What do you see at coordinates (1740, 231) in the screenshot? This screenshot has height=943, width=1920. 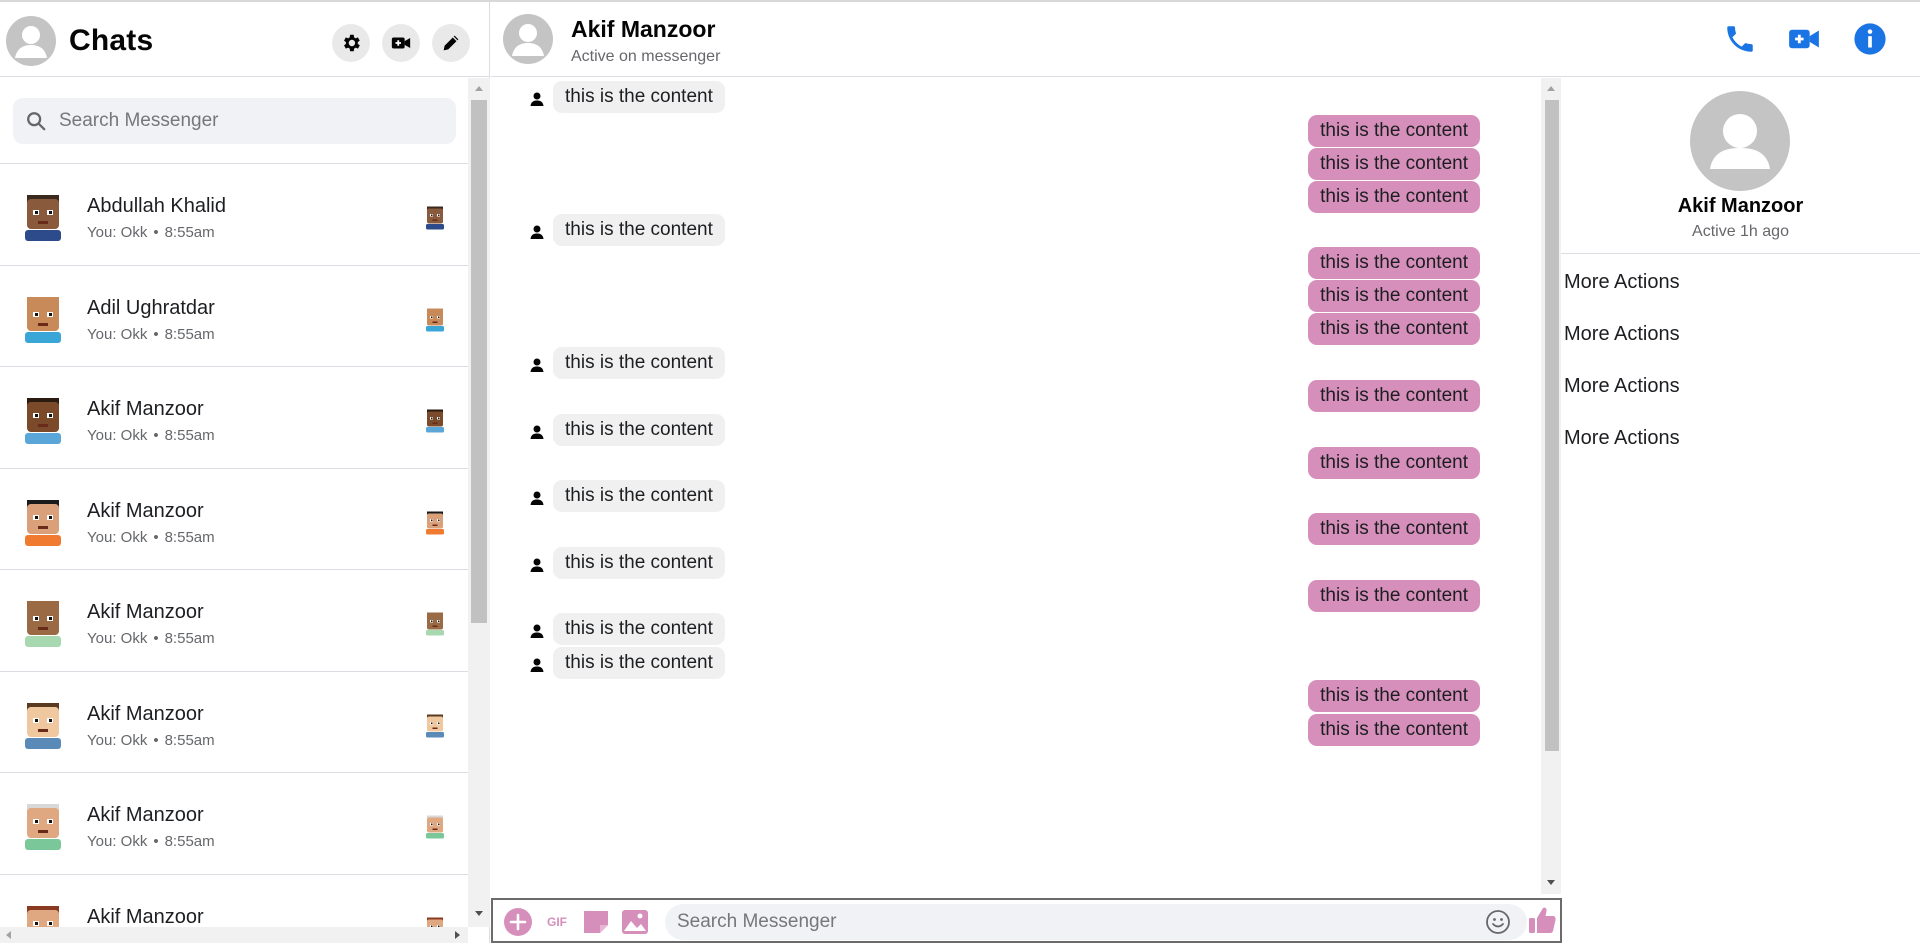 I see `details-status: Active 1h ago` at bounding box center [1740, 231].